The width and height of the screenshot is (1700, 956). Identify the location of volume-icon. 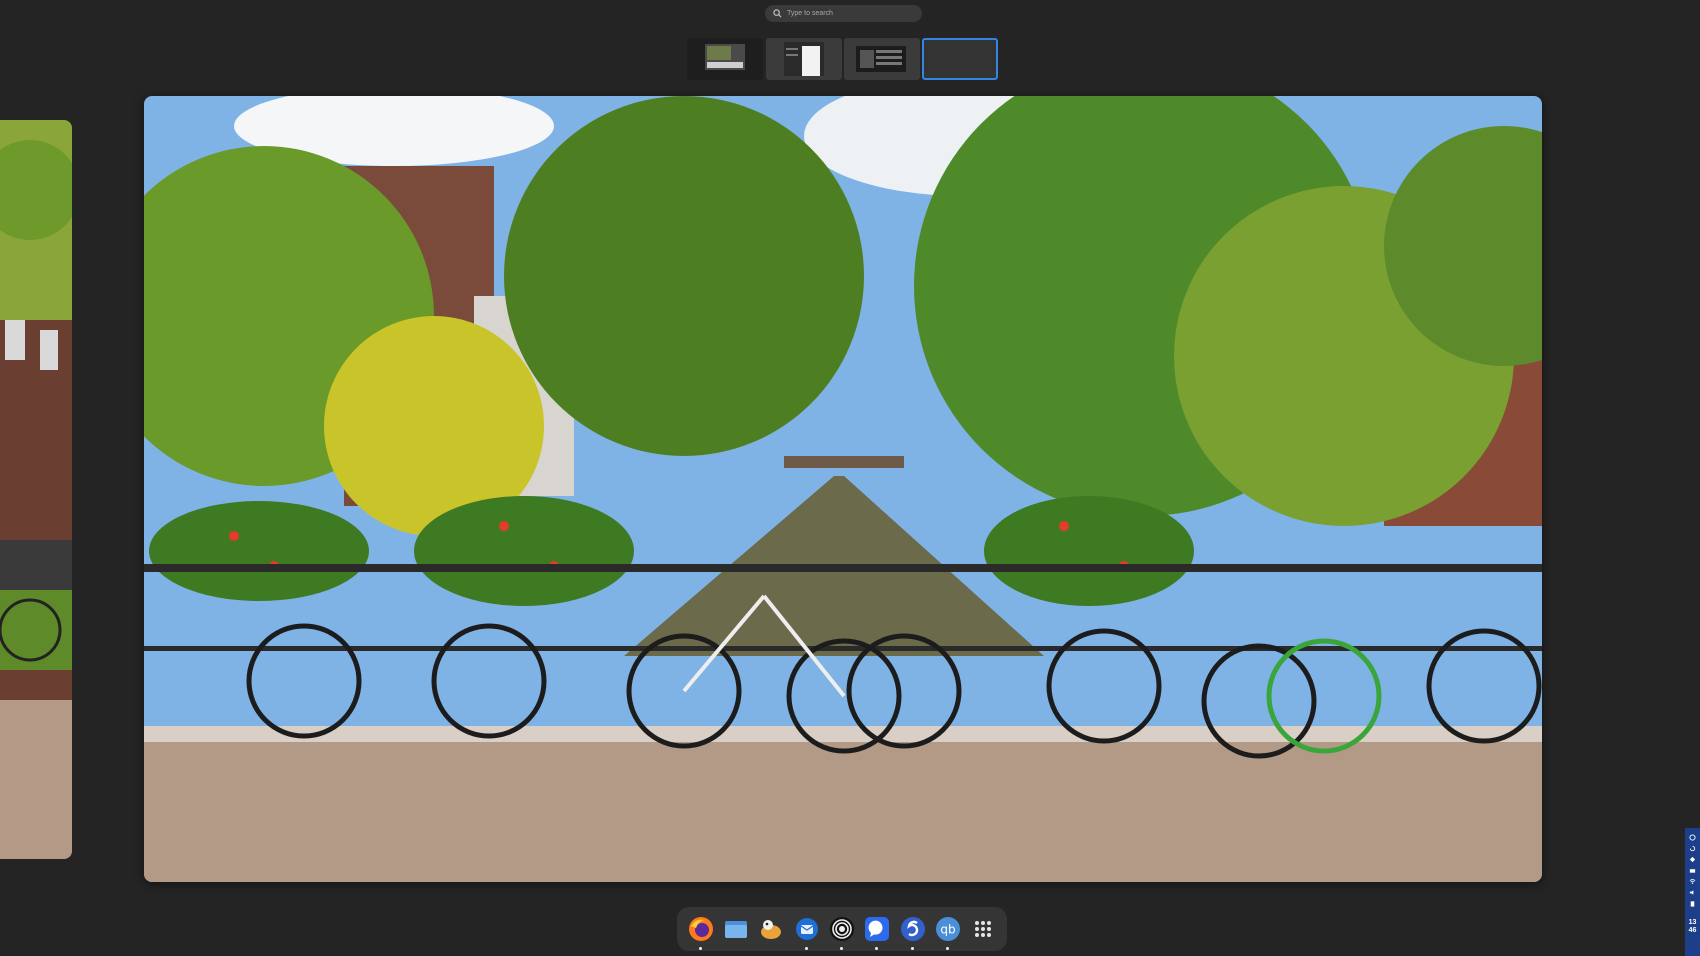
(1691, 892).